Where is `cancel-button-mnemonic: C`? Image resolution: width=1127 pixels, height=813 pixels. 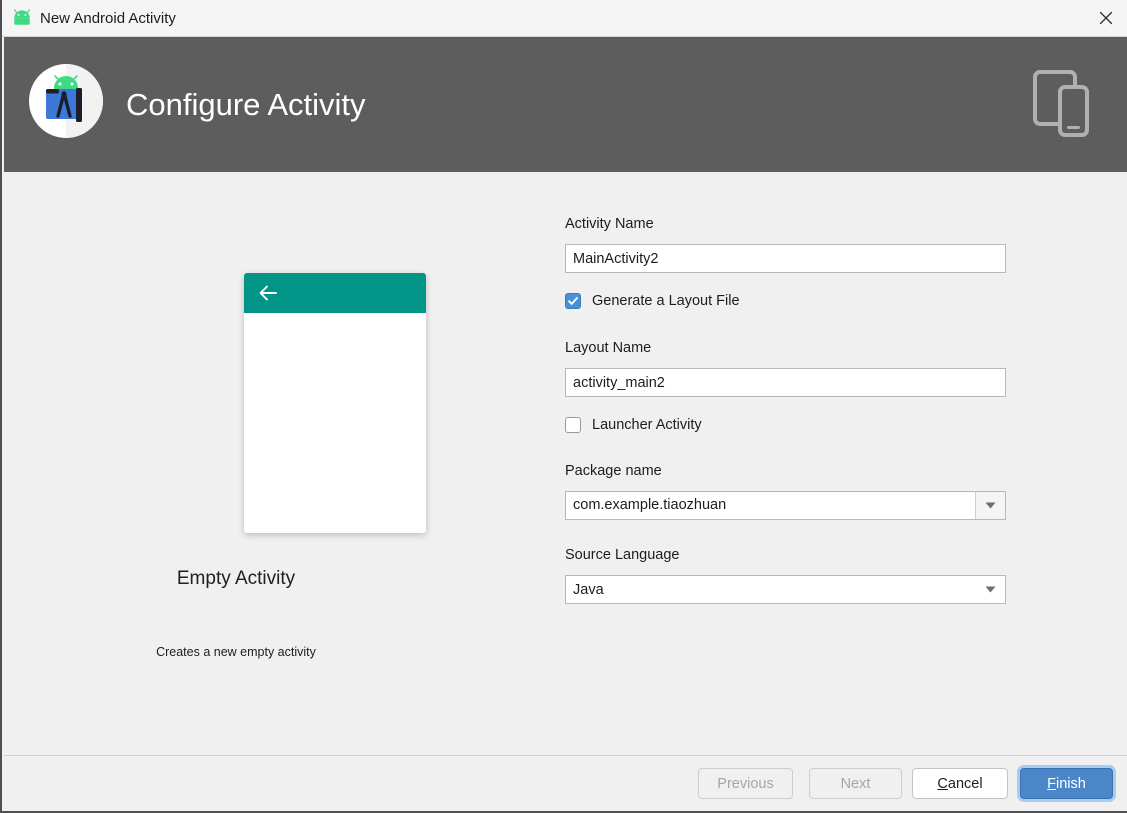 cancel-button-mnemonic: C is located at coordinates (942, 783).